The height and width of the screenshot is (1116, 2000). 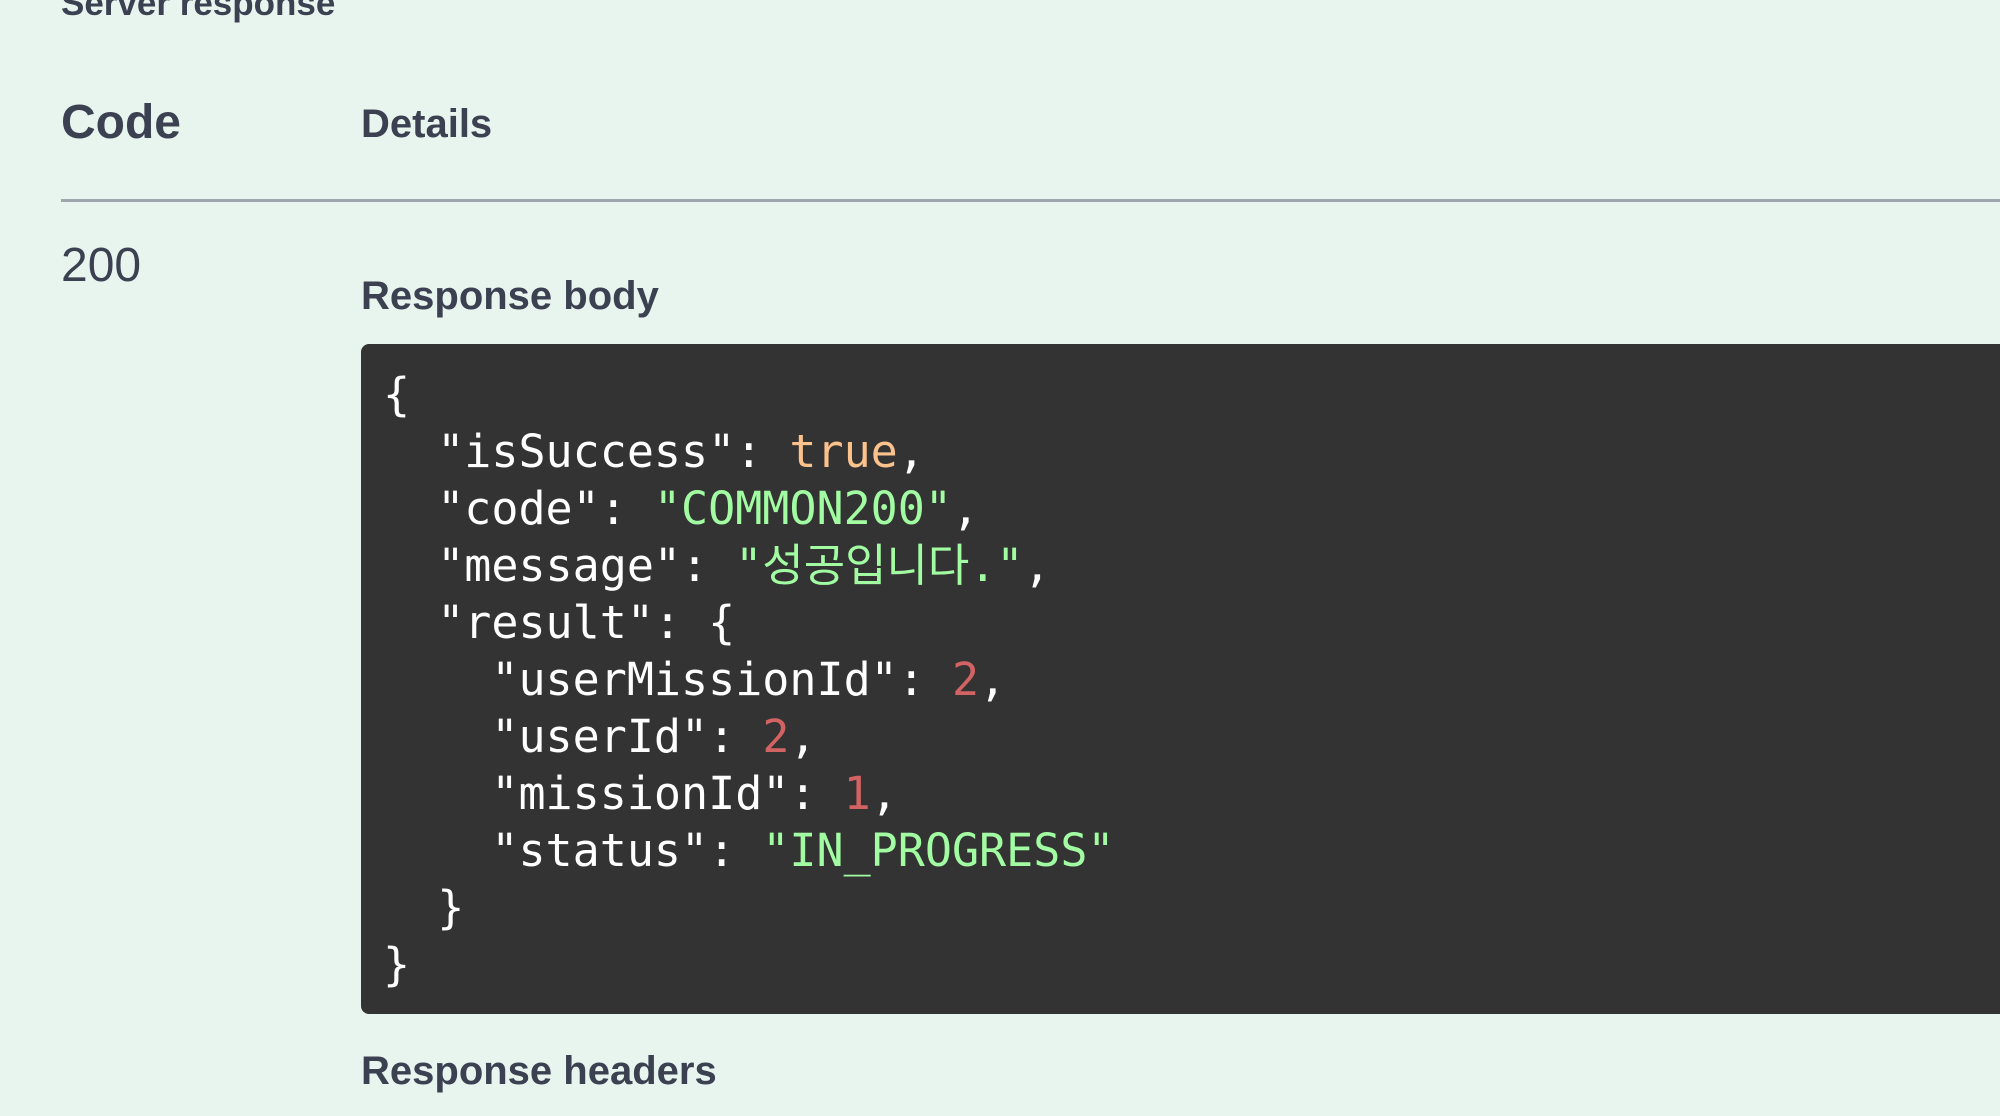 What do you see at coordinates (857, 793) in the screenshot?
I see `json-value: 1` at bounding box center [857, 793].